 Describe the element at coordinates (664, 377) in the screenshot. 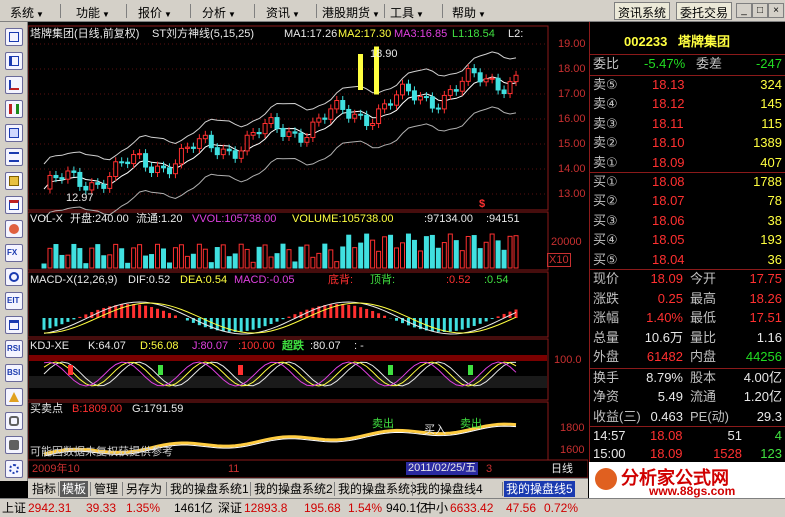

I see `stat2-value: 8.79%` at that location.